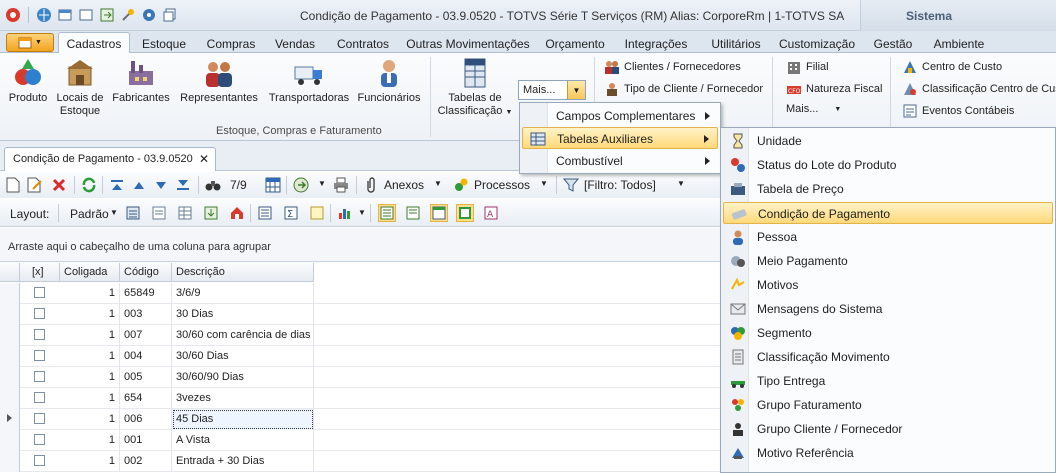 This screenshot has height=473, width=1056. What do you see at coordinates (813, 109) in the screenshot?
I see `mais-small-button: Mais... ▼` at bounding box center [813, 109].